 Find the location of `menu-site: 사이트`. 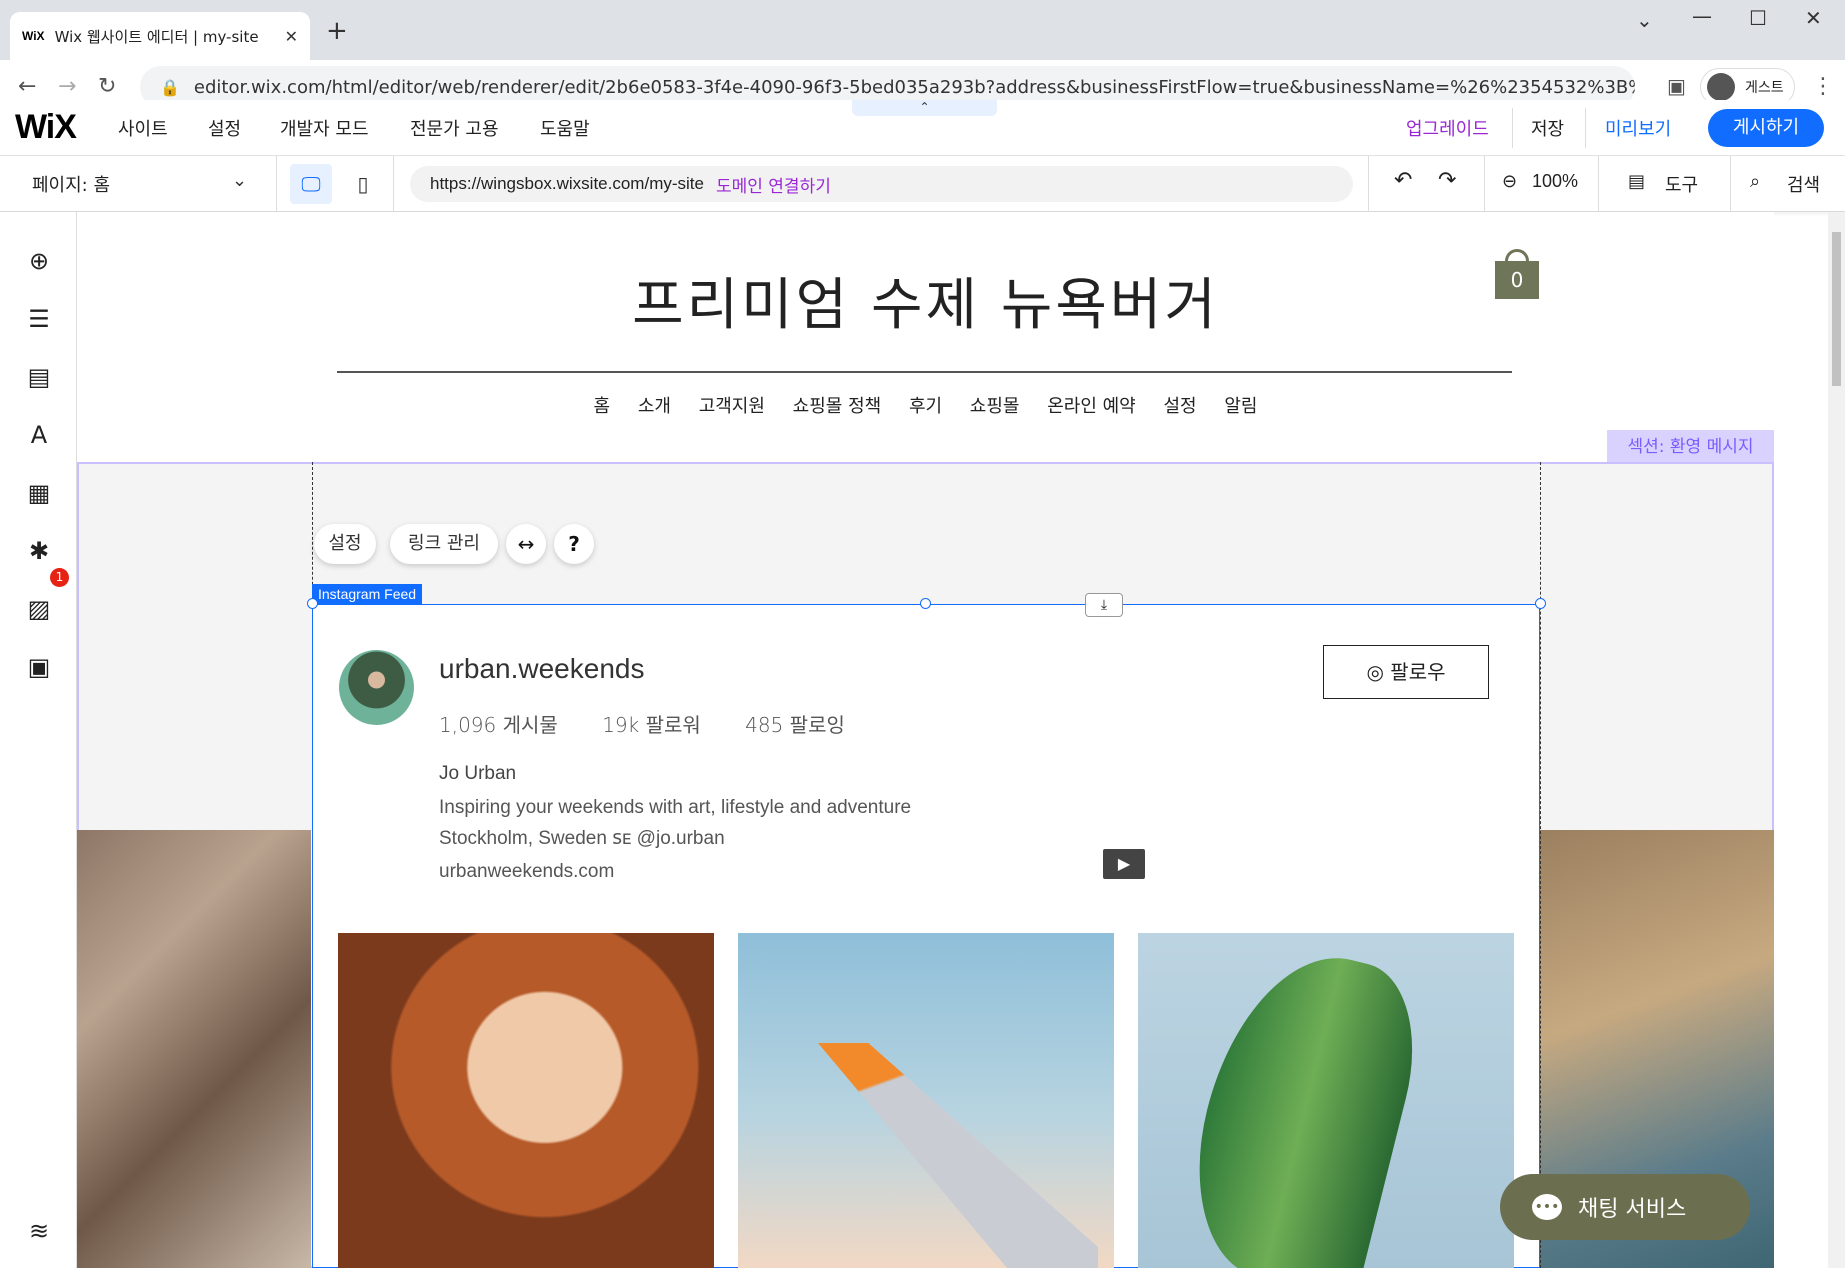

menu-site: 사이트 is located at coordinates (143, 128).